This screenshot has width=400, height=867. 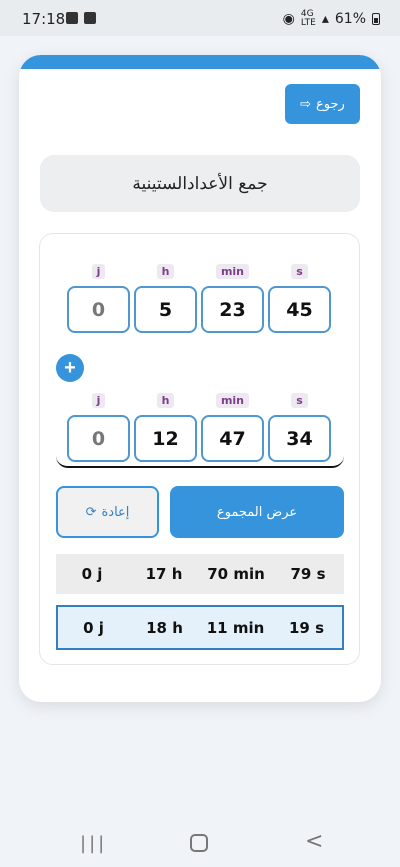 What do you see at coordinates (288, 19) in the screenshot?
I see `hotspot-icon: ◉` at bounding box center [288, 19].